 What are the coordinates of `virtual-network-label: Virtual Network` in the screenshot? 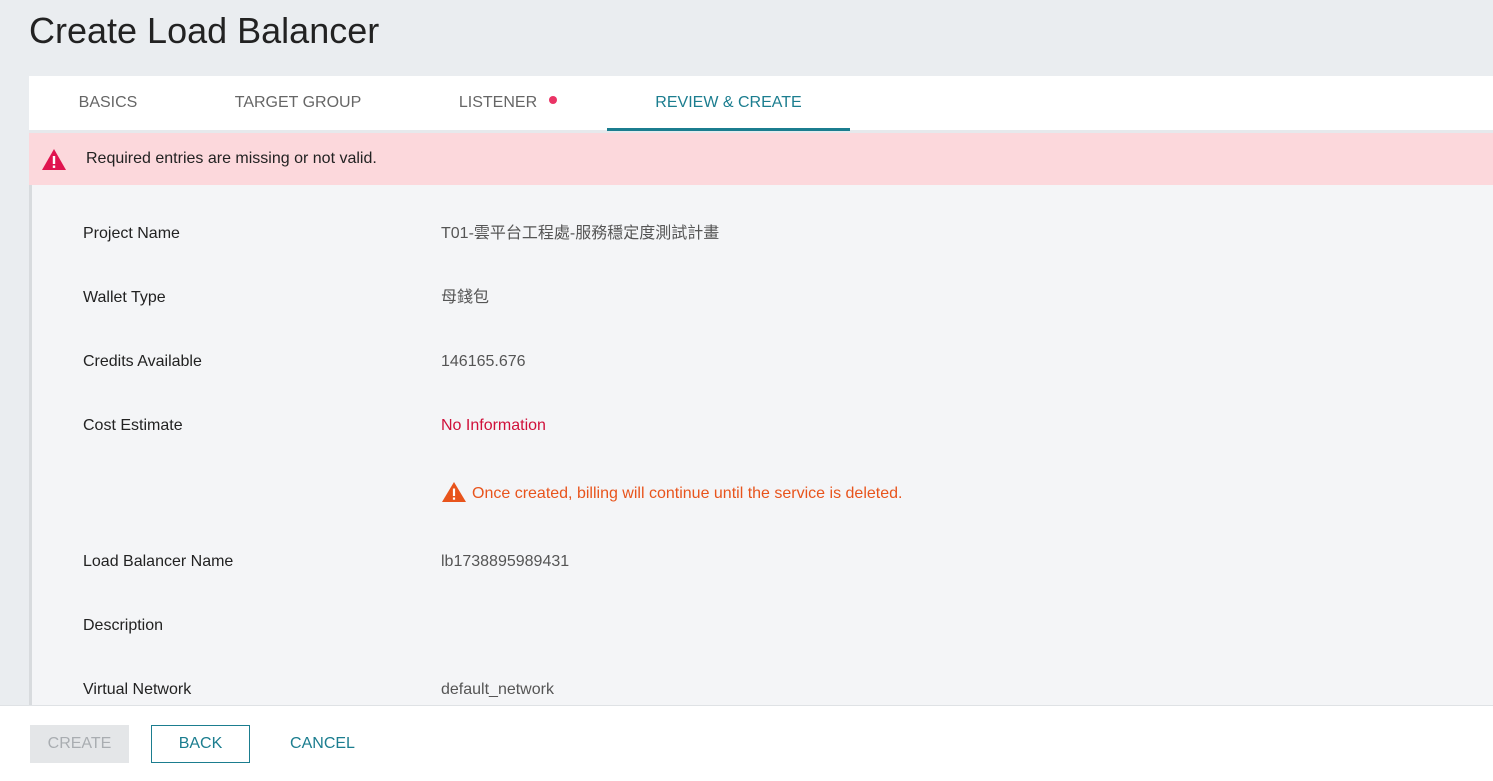 It's located at (137, 689).